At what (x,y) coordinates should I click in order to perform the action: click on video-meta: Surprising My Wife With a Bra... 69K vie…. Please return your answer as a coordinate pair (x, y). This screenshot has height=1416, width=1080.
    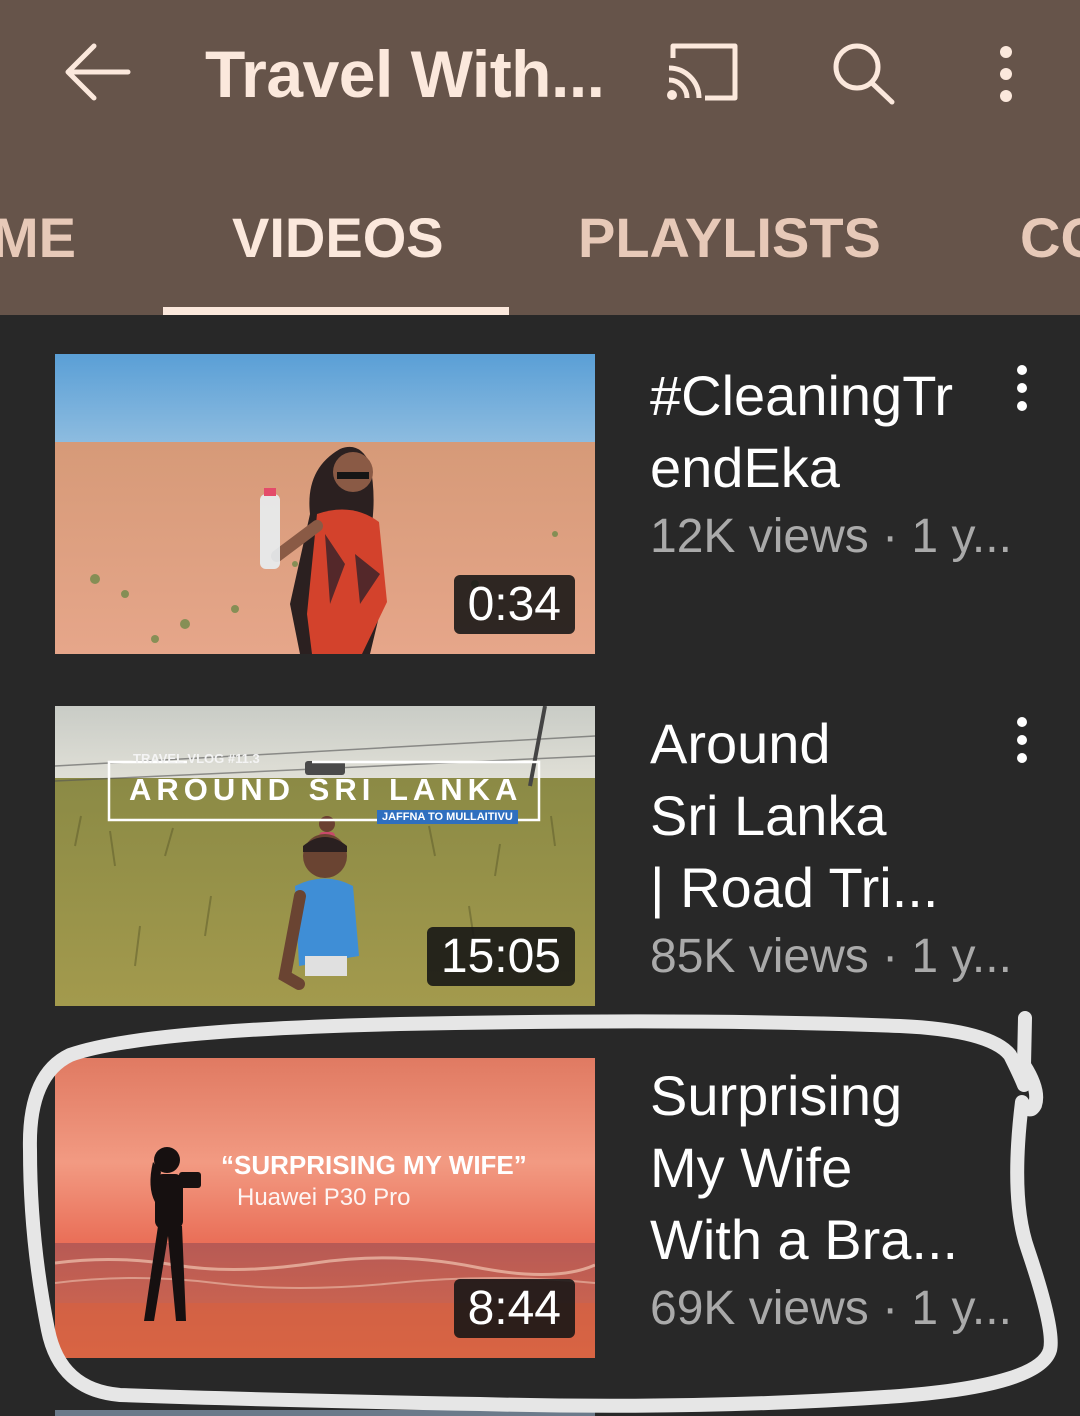
    Looking at the image, I should click on (831, 1201).